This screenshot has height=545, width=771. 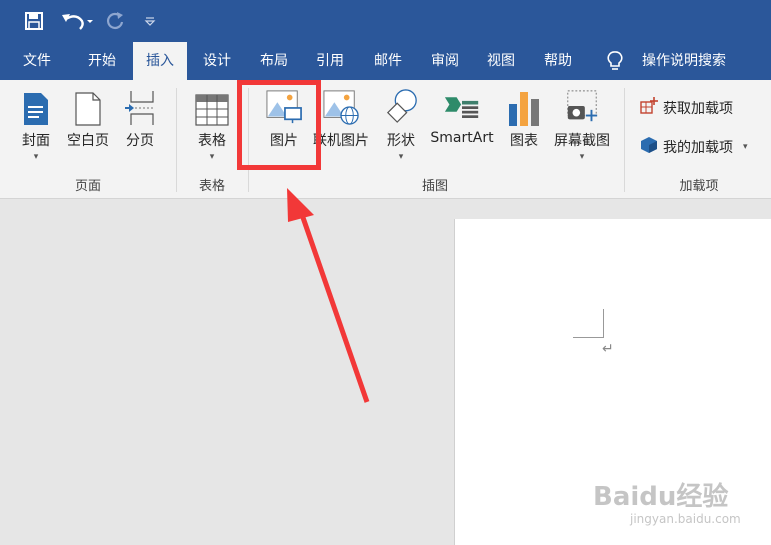 I want to click on undo-icon, so click(x=77, y=21).